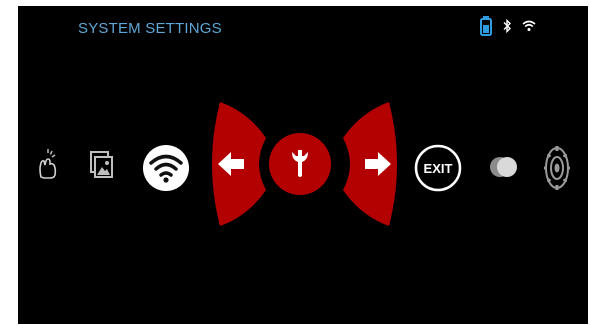 Image resolution: width=590 pixels, height=325 pixels. I want to click on contrast-icon, so click(504, 167).